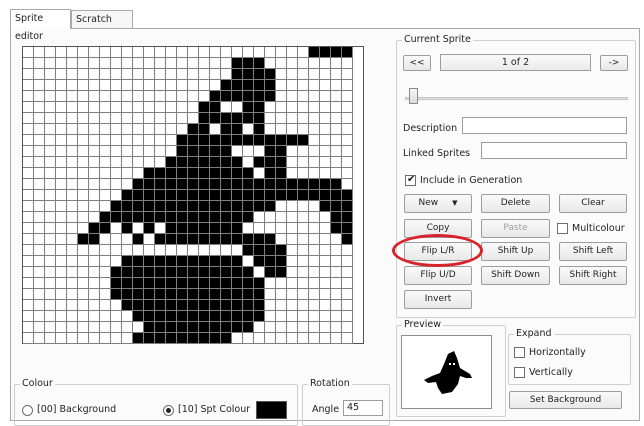  Describe the element at coordinates (519, 372) in the screenshot. I see `expand-vertically-checkbox` at that location.